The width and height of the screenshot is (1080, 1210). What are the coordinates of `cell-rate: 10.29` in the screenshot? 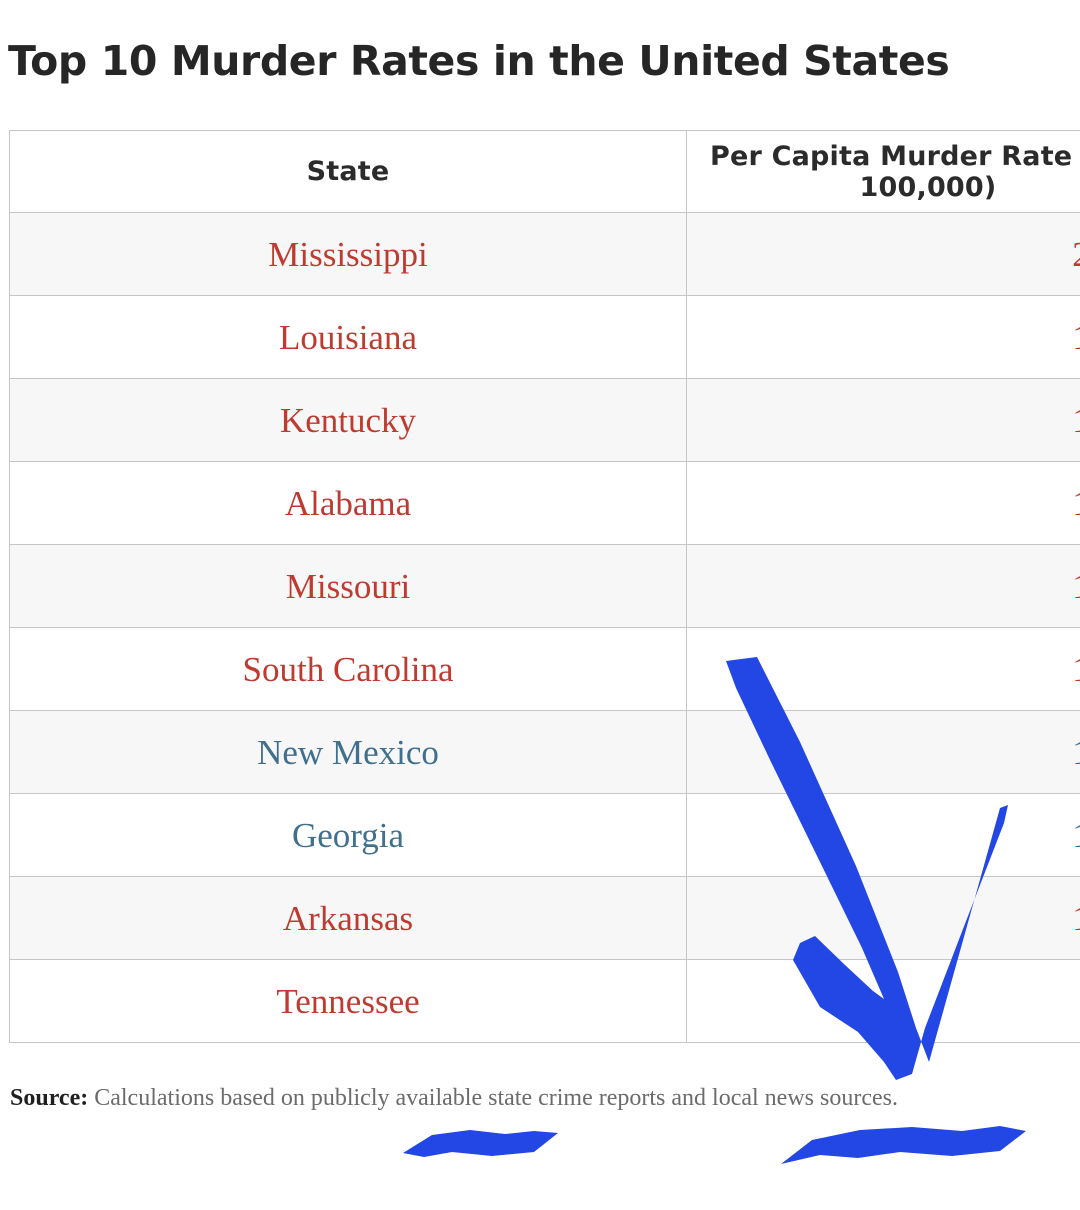 It's located at (883, 918).